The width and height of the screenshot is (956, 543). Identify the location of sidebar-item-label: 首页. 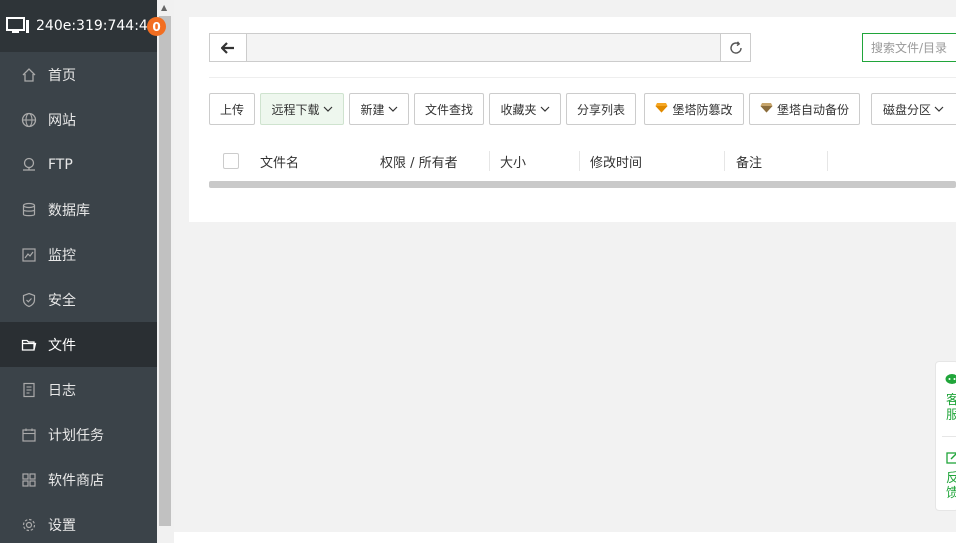
(62, 75).